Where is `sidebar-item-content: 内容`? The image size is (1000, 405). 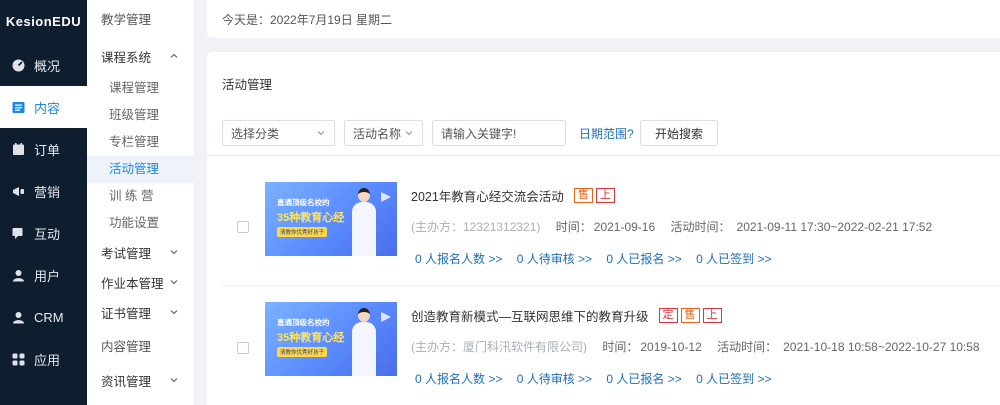 sidebar-item-content: 内容 is located at coordinates (43, 107).